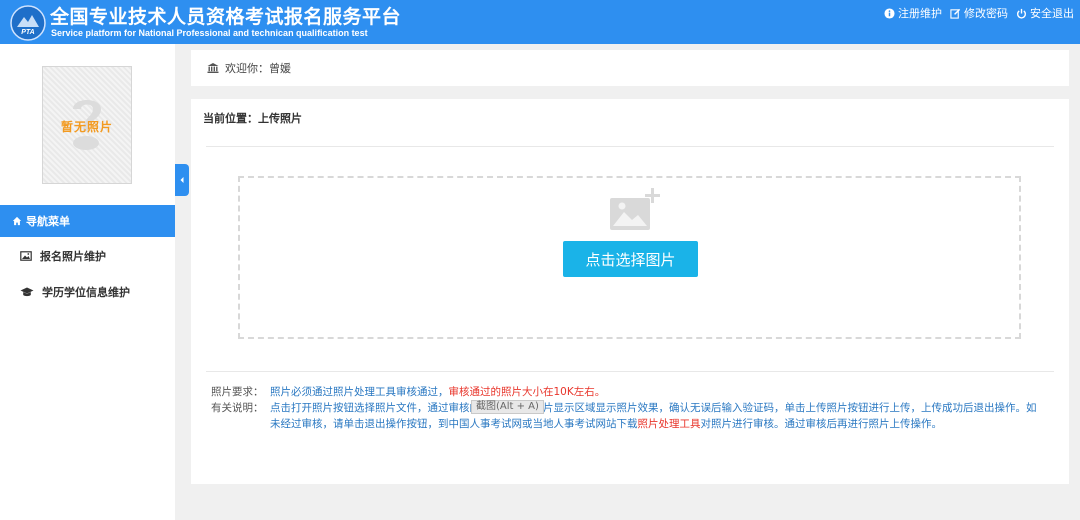 The image size is (1080, 520). I want to click on photo-requirement-label: 照片要求：, so click(237, 392).